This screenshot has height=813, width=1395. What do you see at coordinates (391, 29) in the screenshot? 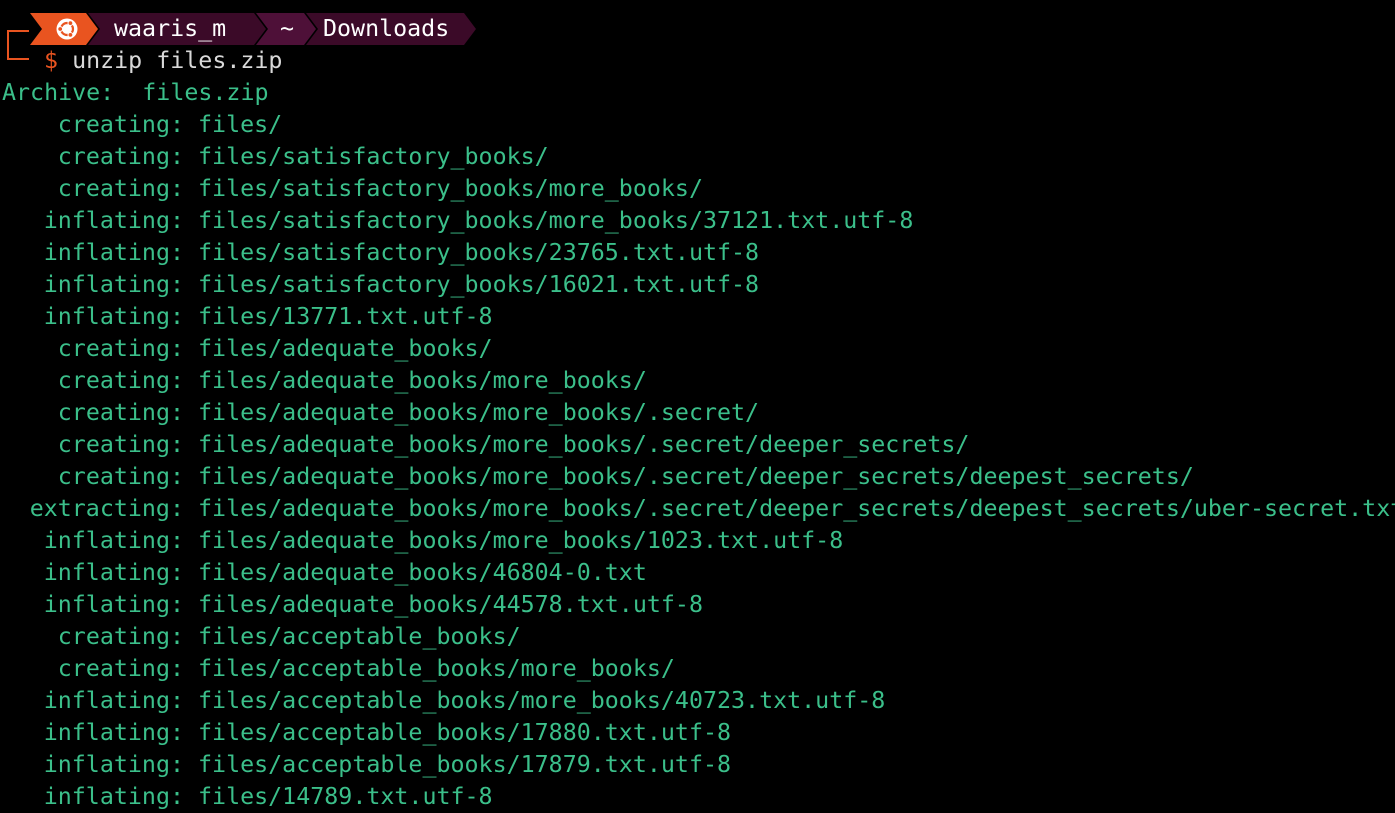
I see `prompt-directory-segment: Downloads` at bounding box center [391, 29].